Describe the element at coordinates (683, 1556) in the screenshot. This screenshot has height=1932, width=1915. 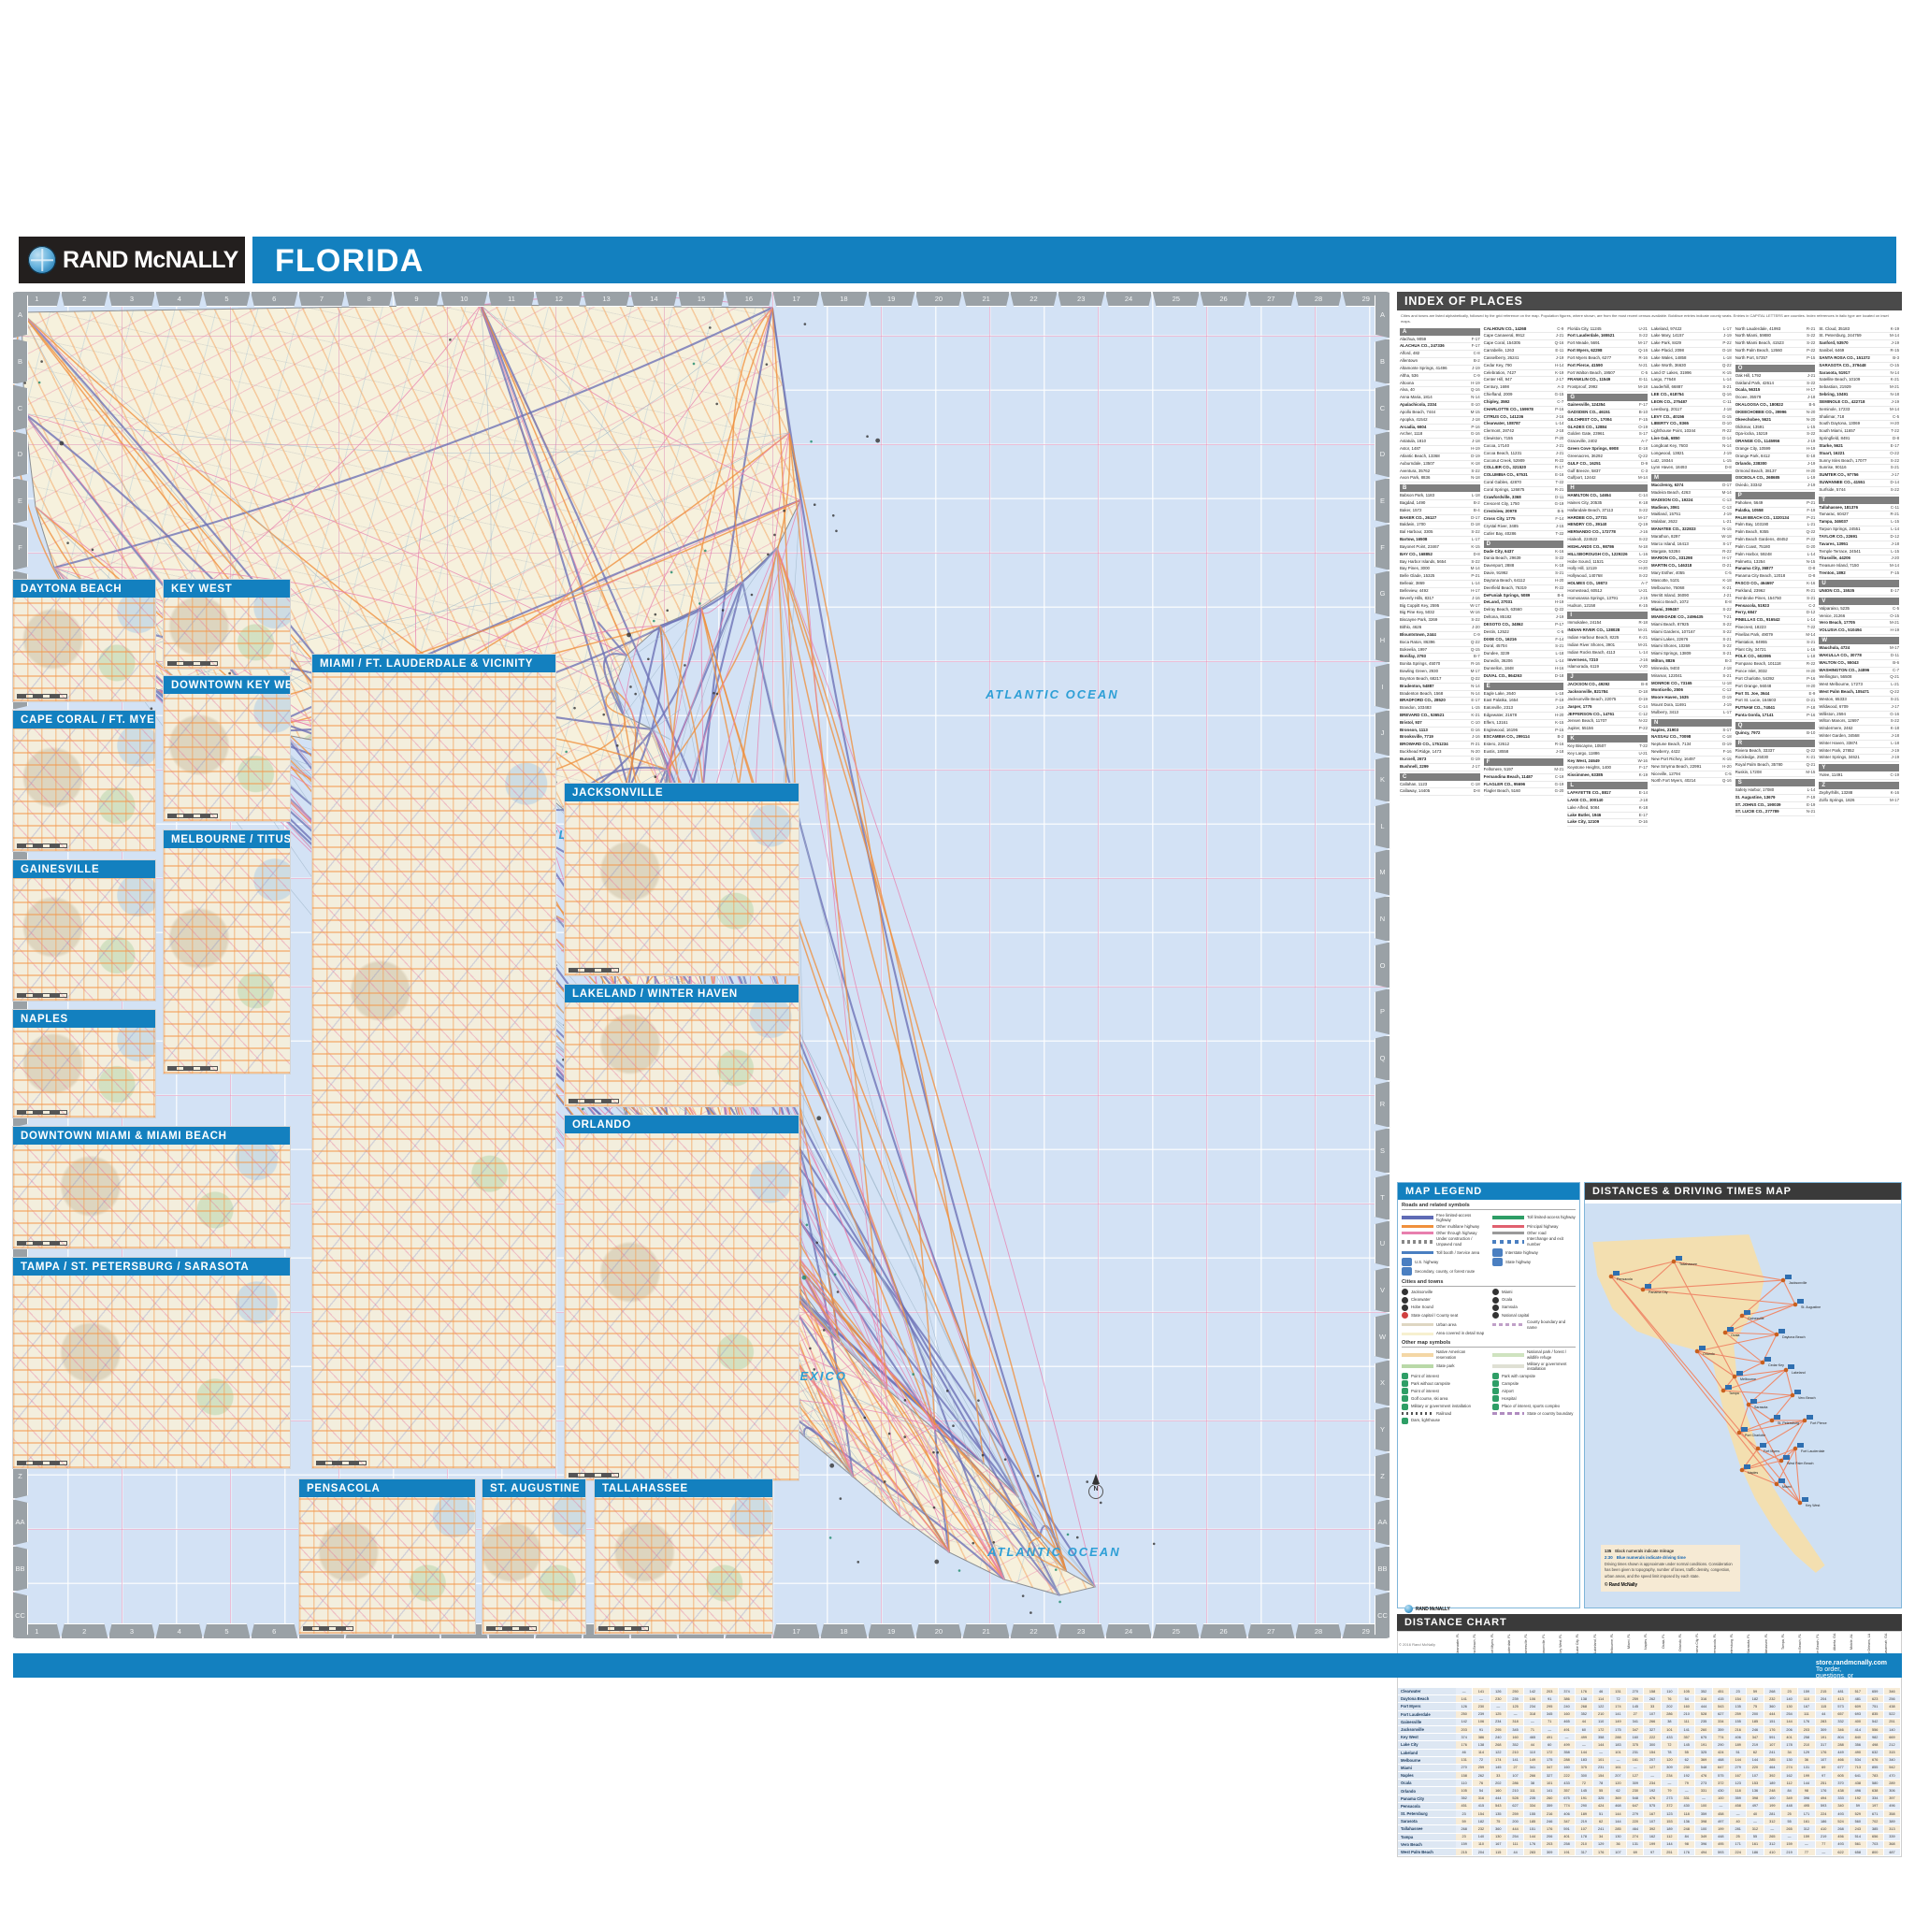
I see `inset-map-tallahassee: TALLAHASSEE` at that location.